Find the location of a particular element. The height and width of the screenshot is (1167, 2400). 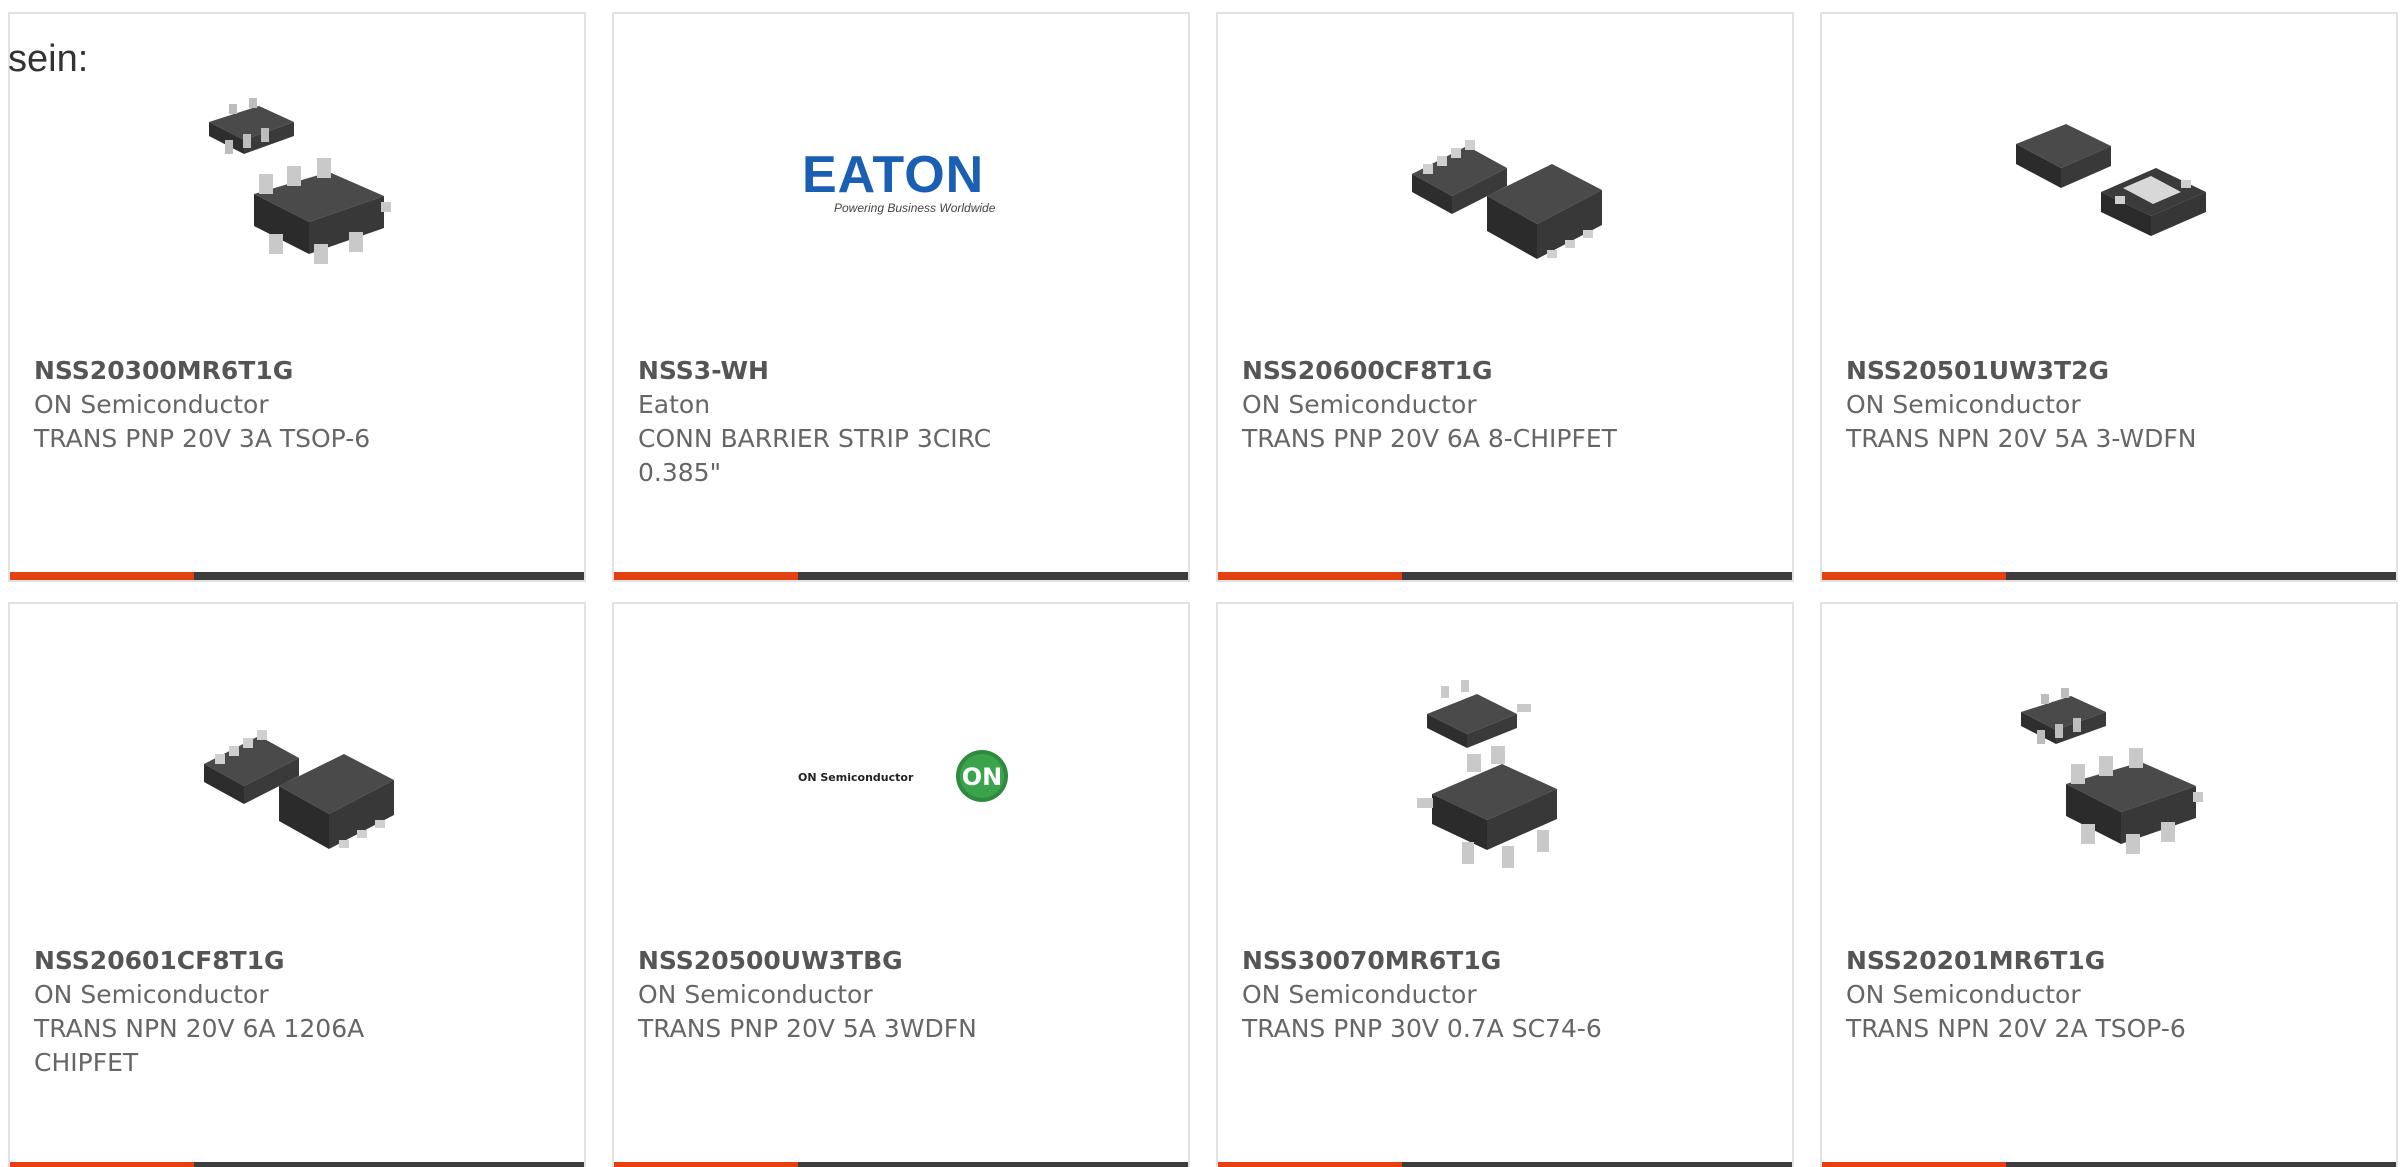

wdfn-dual-chip-image is located at coordinates (2111, 180).